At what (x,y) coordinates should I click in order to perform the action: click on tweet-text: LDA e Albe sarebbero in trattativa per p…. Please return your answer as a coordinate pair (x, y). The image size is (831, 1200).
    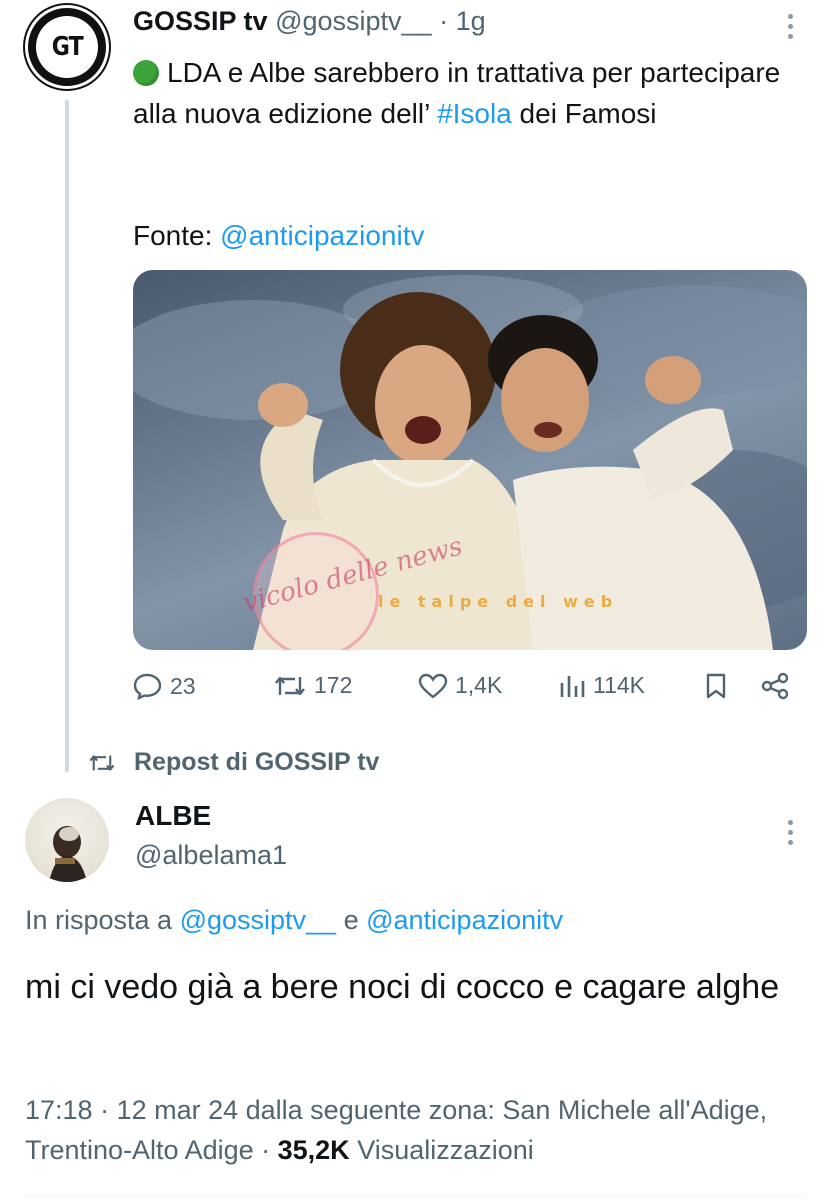
    Looking at the image, I should click on (473, 93).